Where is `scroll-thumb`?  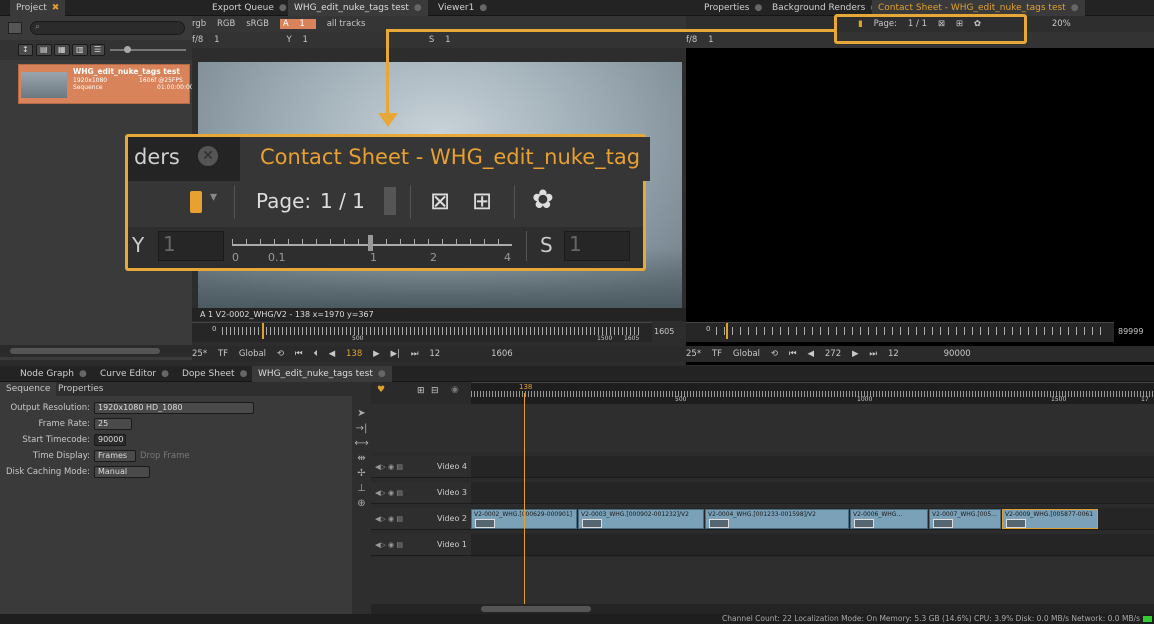
scroll-thumb is located at coordinates (536, 609).